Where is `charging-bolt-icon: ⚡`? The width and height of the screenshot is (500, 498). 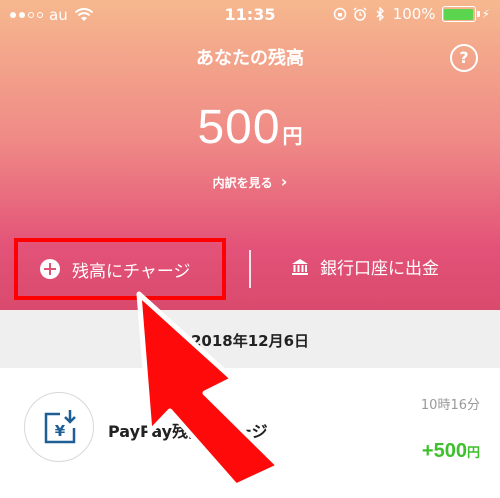 charging-bolt-icon: ⚡ is located at coordinates (485, 14).